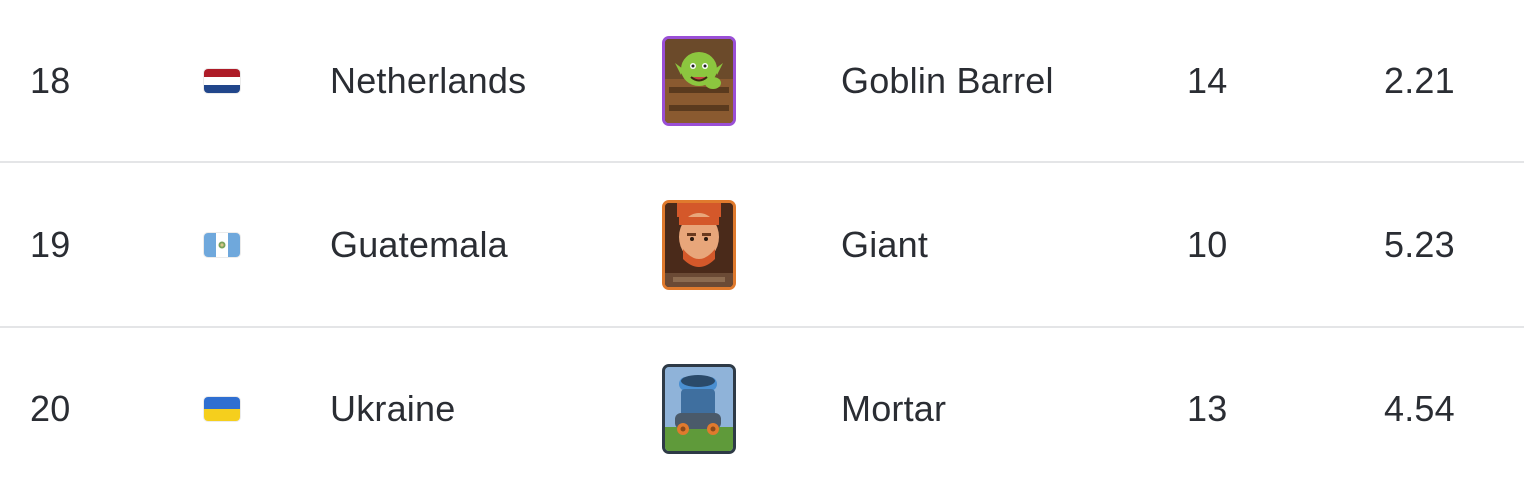 The width and height of the screenshot is (1524, 490). I want to click on elixir-value: 2.21, so click(1419, 80).